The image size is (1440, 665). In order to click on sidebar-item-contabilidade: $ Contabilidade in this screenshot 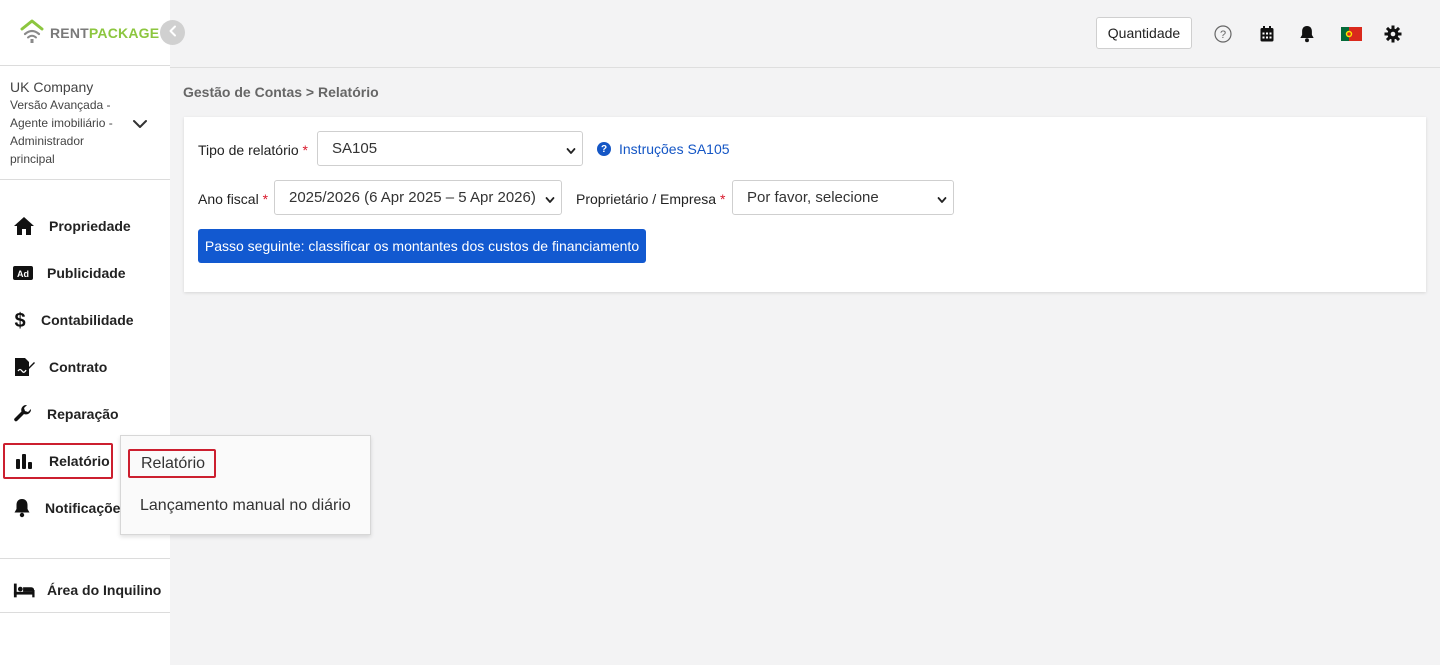, I will do `click(68, 320)`.